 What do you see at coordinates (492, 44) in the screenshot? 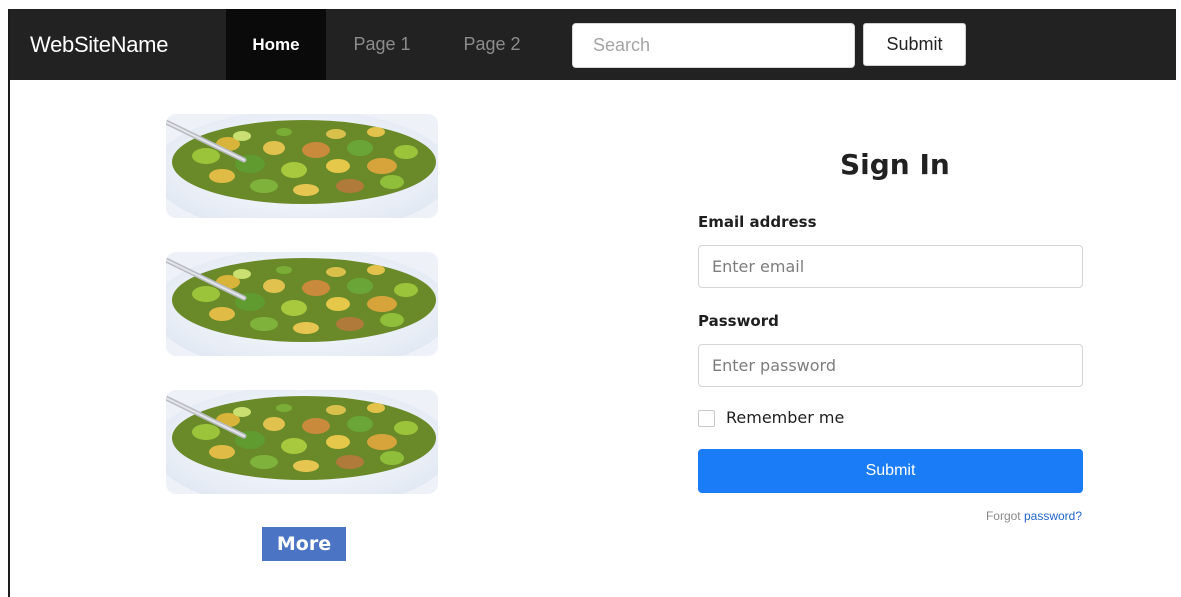
I see `nav-item-page-2: Page 2` at bounding box center [492, 44].